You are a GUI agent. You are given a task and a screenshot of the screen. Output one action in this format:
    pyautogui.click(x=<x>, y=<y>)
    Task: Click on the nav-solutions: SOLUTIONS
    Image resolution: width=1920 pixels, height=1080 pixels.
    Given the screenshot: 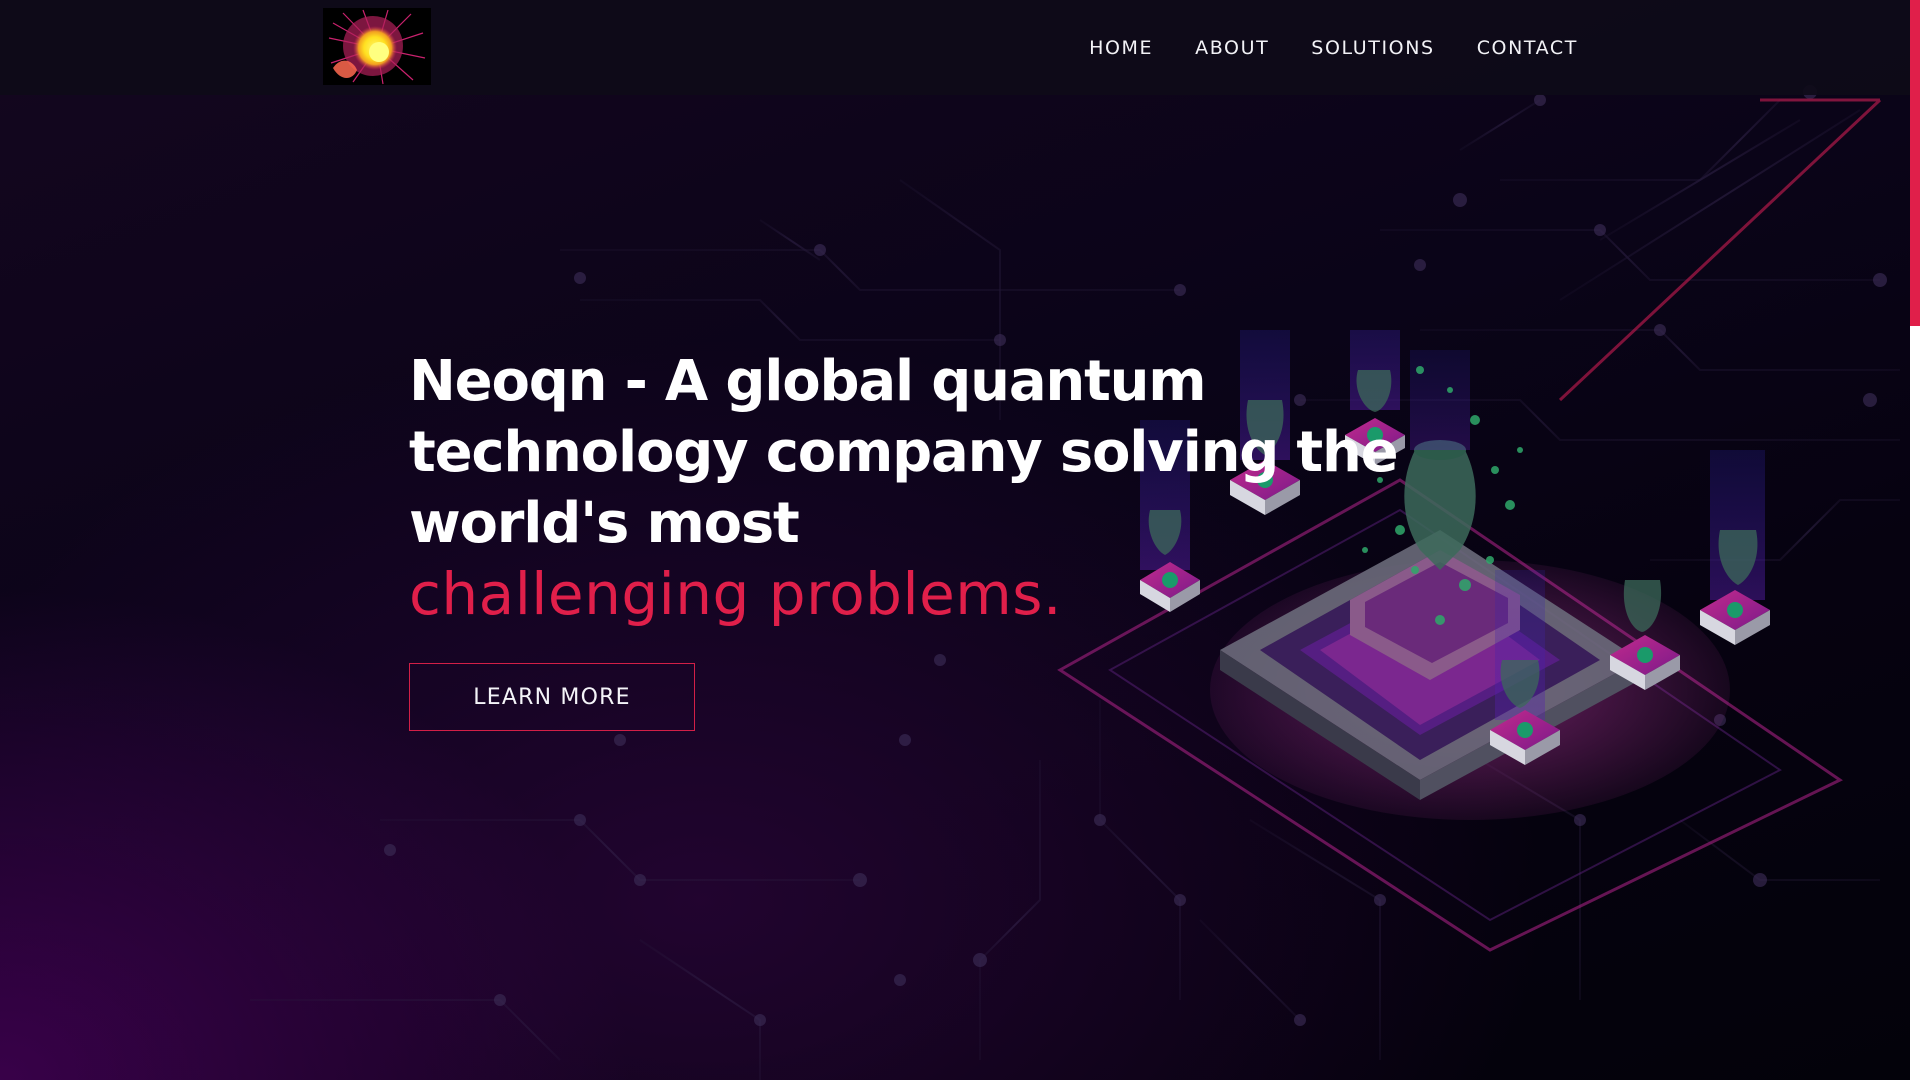 What is the action you would take?
    pyautogui.click(x=1372, y=48)
    